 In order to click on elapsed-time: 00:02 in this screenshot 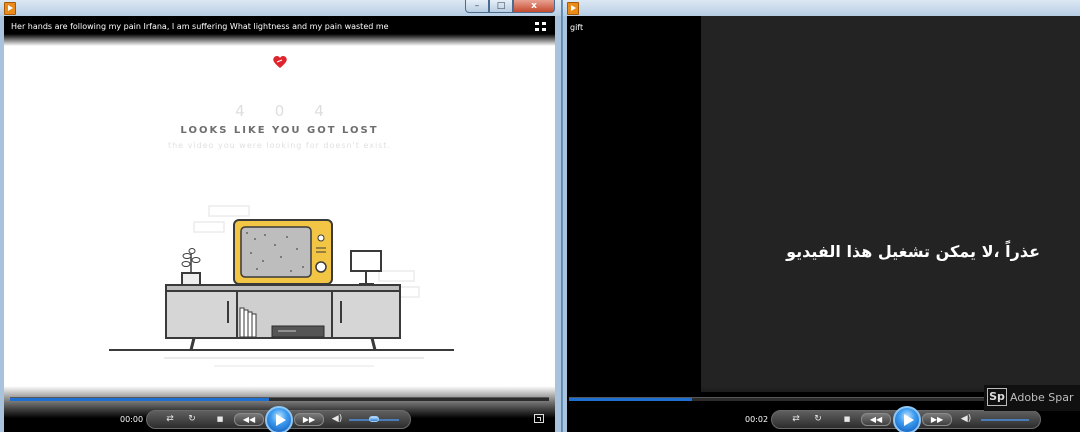, I will do `click(757, 419)`.